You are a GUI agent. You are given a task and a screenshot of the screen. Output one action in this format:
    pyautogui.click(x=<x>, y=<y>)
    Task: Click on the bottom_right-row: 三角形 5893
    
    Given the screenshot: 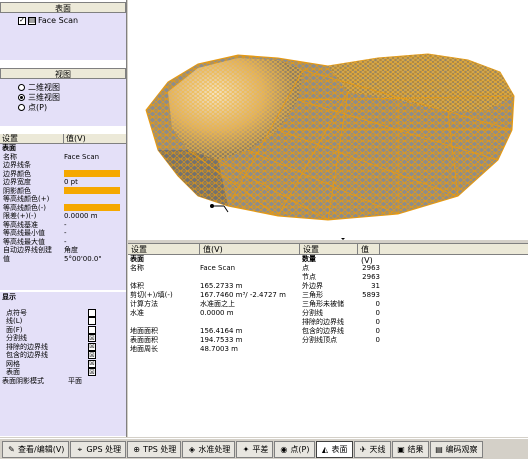 What is the action you would take?
    pyautogui.click(x=414, y=295)
    